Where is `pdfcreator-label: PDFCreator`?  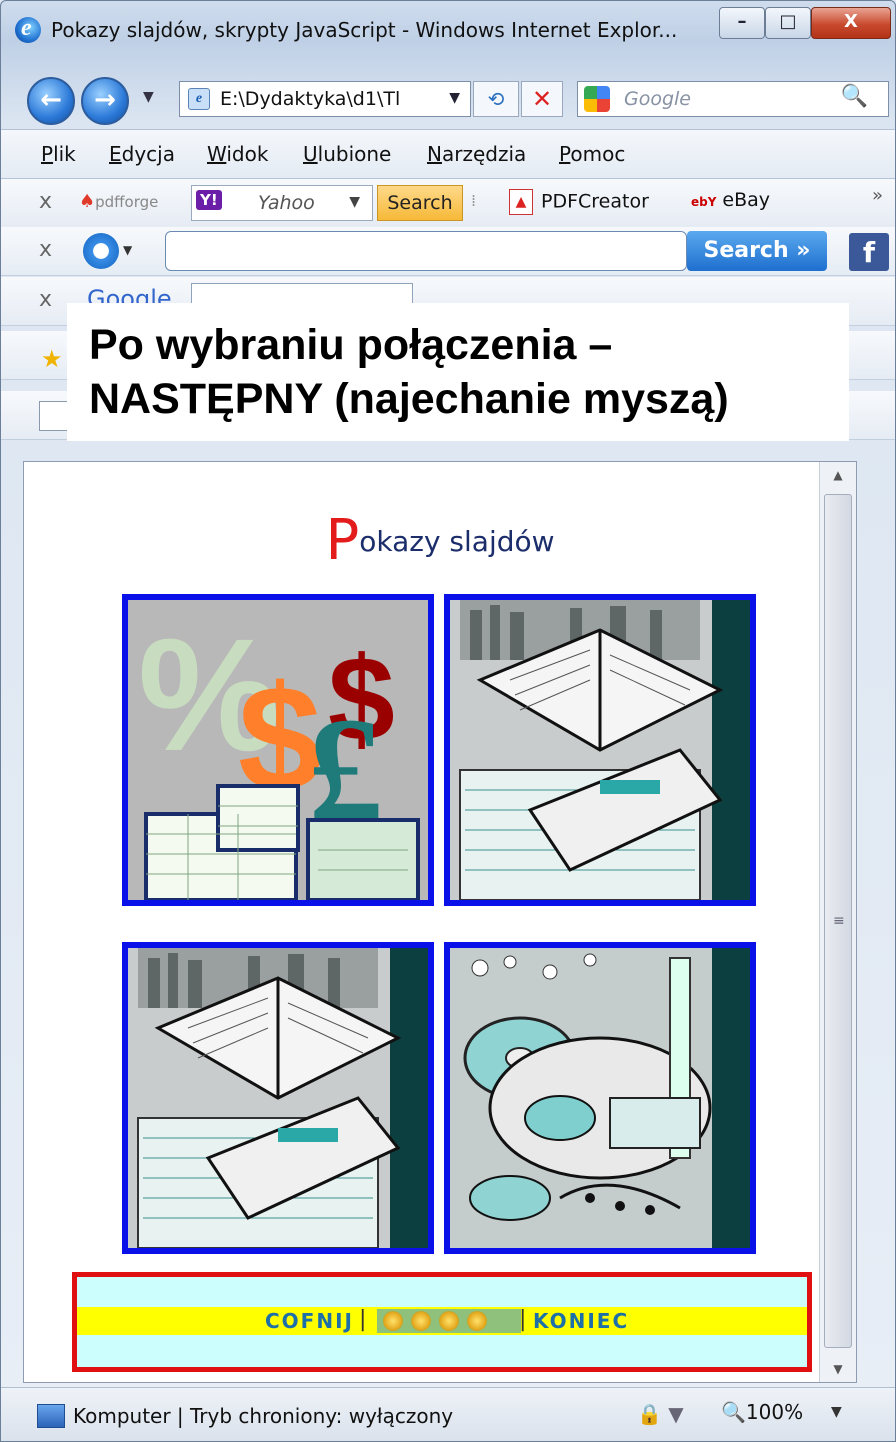
pdfcreator-label: PDFCreator is located at coordinates (595, 201).